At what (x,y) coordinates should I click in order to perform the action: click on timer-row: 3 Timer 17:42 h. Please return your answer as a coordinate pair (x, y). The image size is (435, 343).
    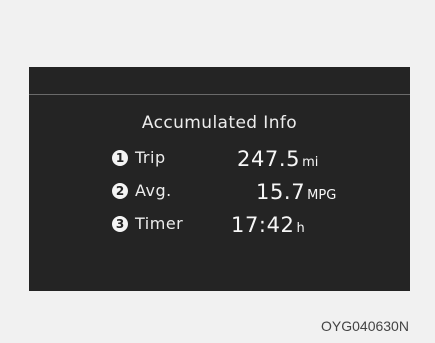
    Looking at the image, I should click on (219, 225).